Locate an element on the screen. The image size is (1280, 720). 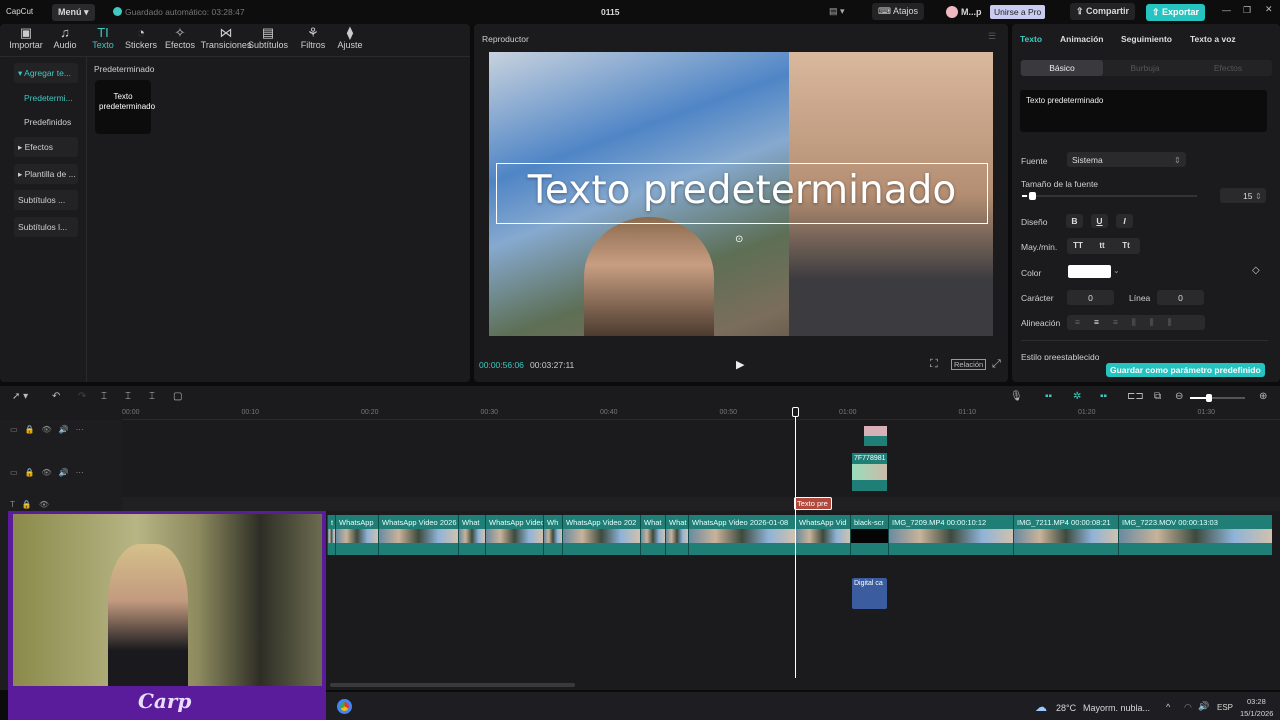
video-clip: t is located at coordinates (331, 535).